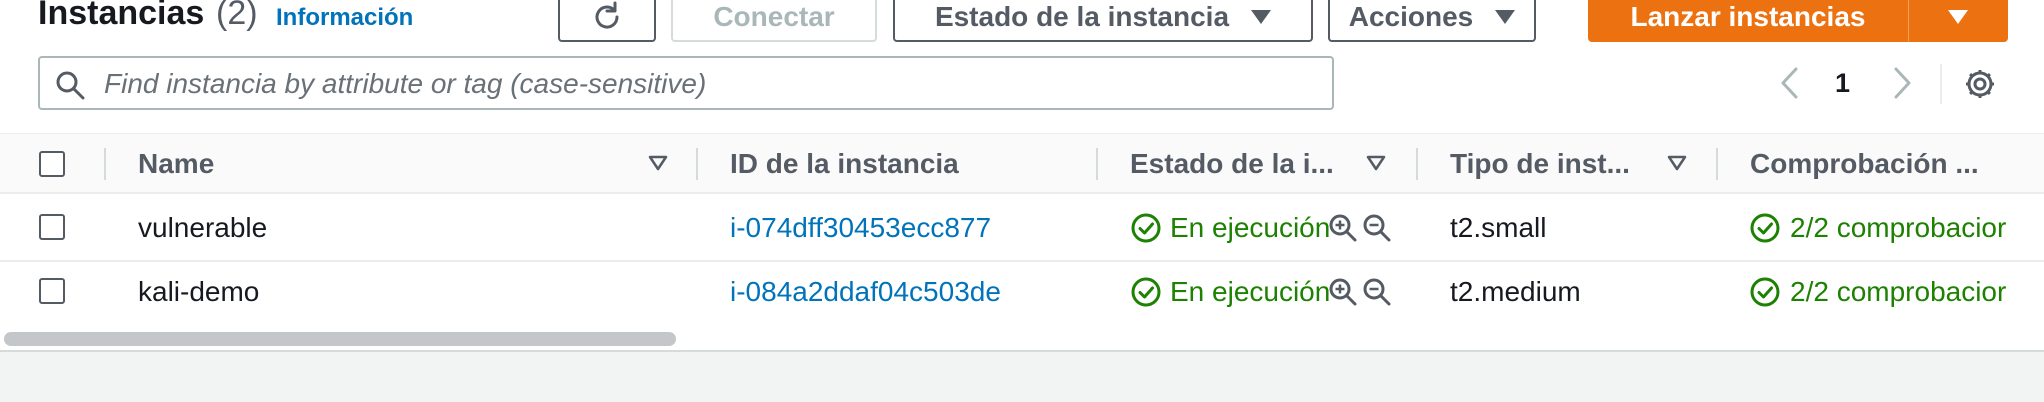  I want to click on connect-button: Conectar, so click(774, 21).